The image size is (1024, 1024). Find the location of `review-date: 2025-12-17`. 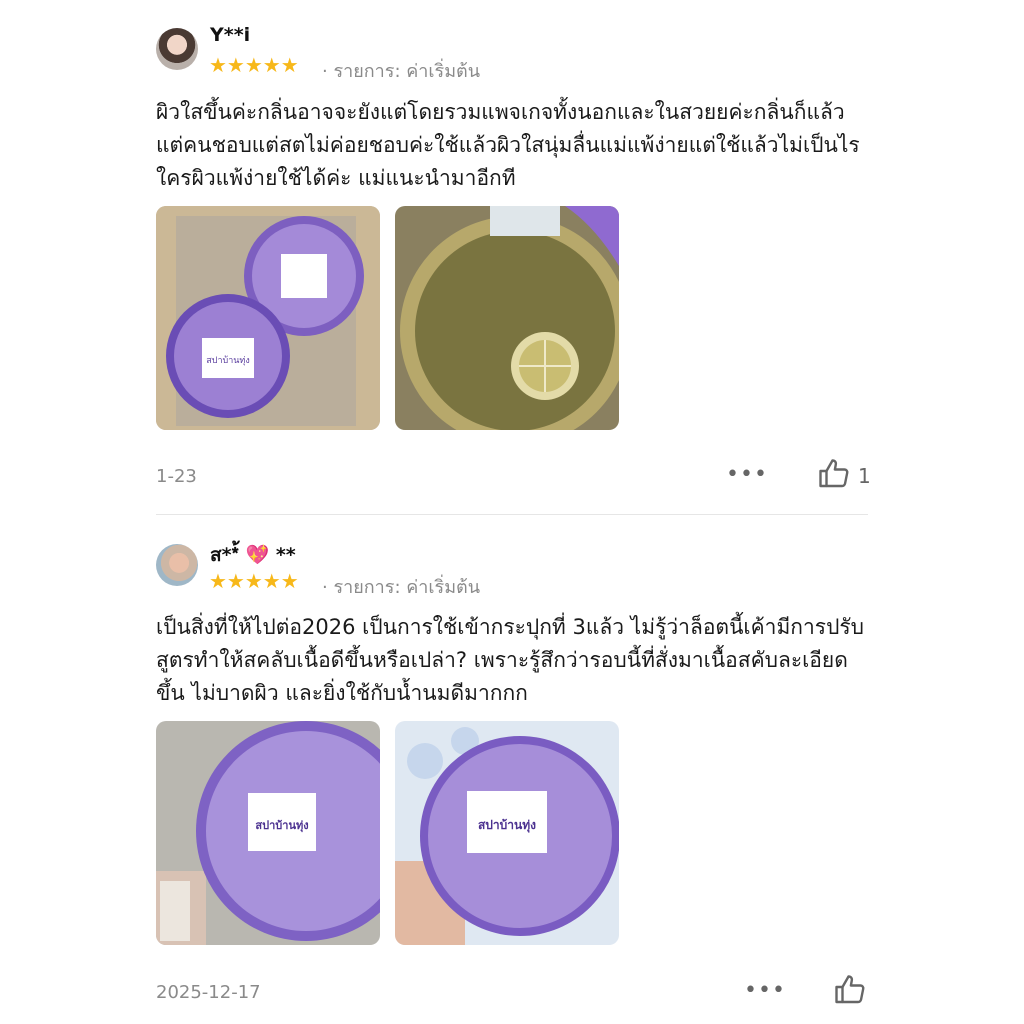

review-date: 2025-12-17 is located at coordinates (208, 992).